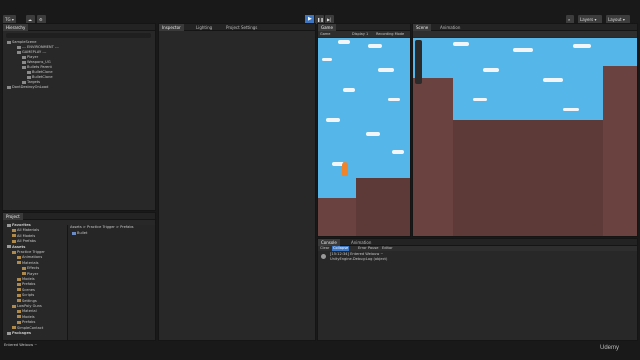 Image resolution: width=640 pixels, height=360 pixels. What do you see at coordinates (27, 311) in the screenshot?
I see `project-tree-item: Material` at bounding box center [27, 311].